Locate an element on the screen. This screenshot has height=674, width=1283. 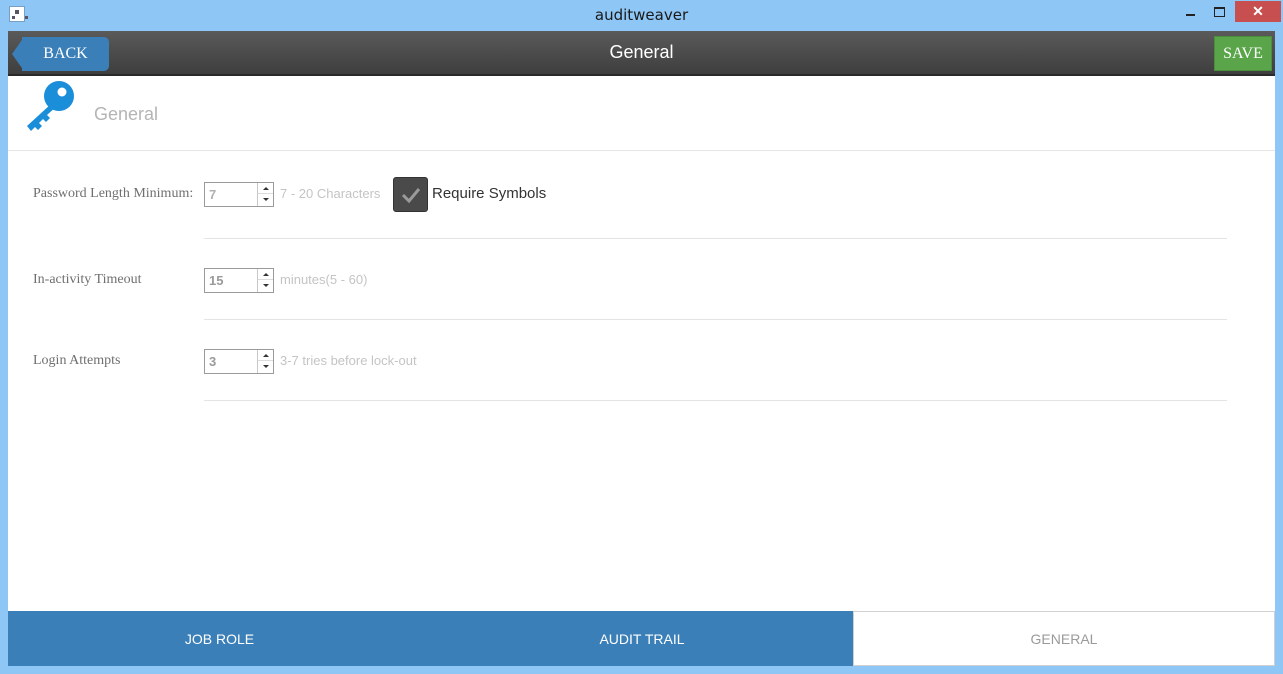
inactivity-timeout-stepper: 15 is located at coordinates (239, 280).